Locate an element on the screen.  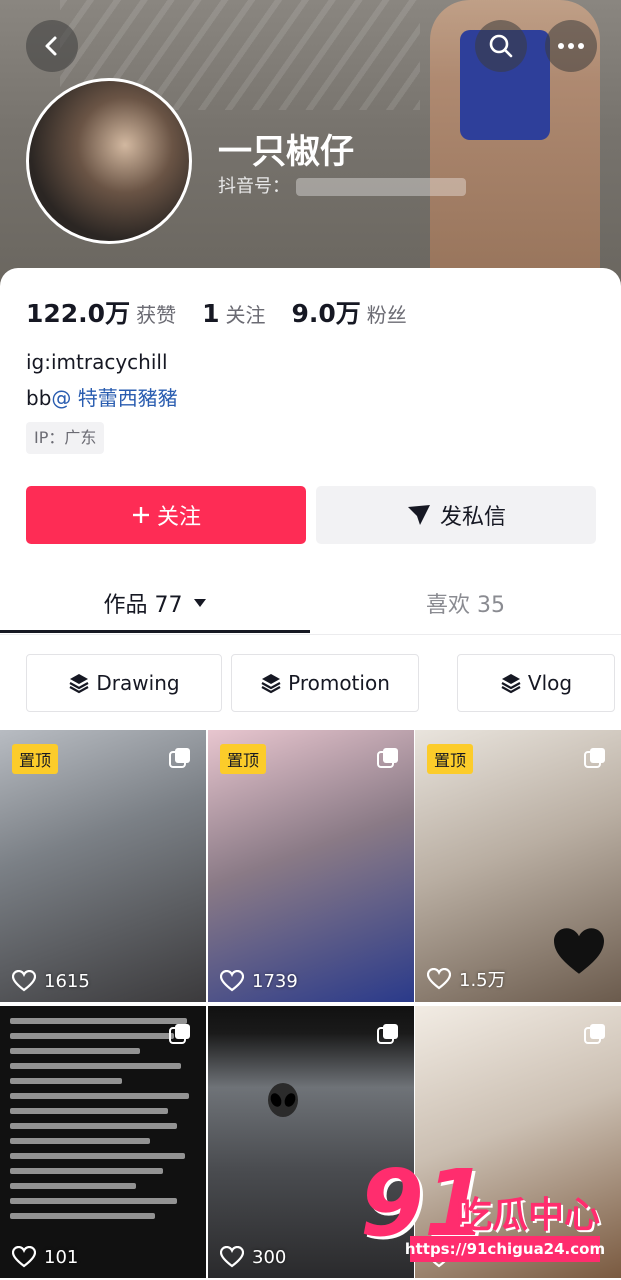
alien-emoji-icon is located at coordinates (283, 1100).